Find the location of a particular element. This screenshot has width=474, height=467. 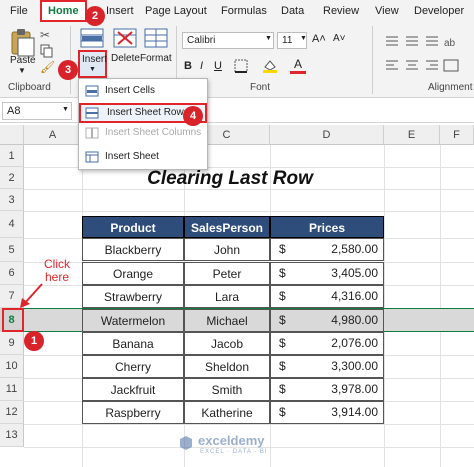

price-value: 2,580.00 is located at coordinates (354, 249).